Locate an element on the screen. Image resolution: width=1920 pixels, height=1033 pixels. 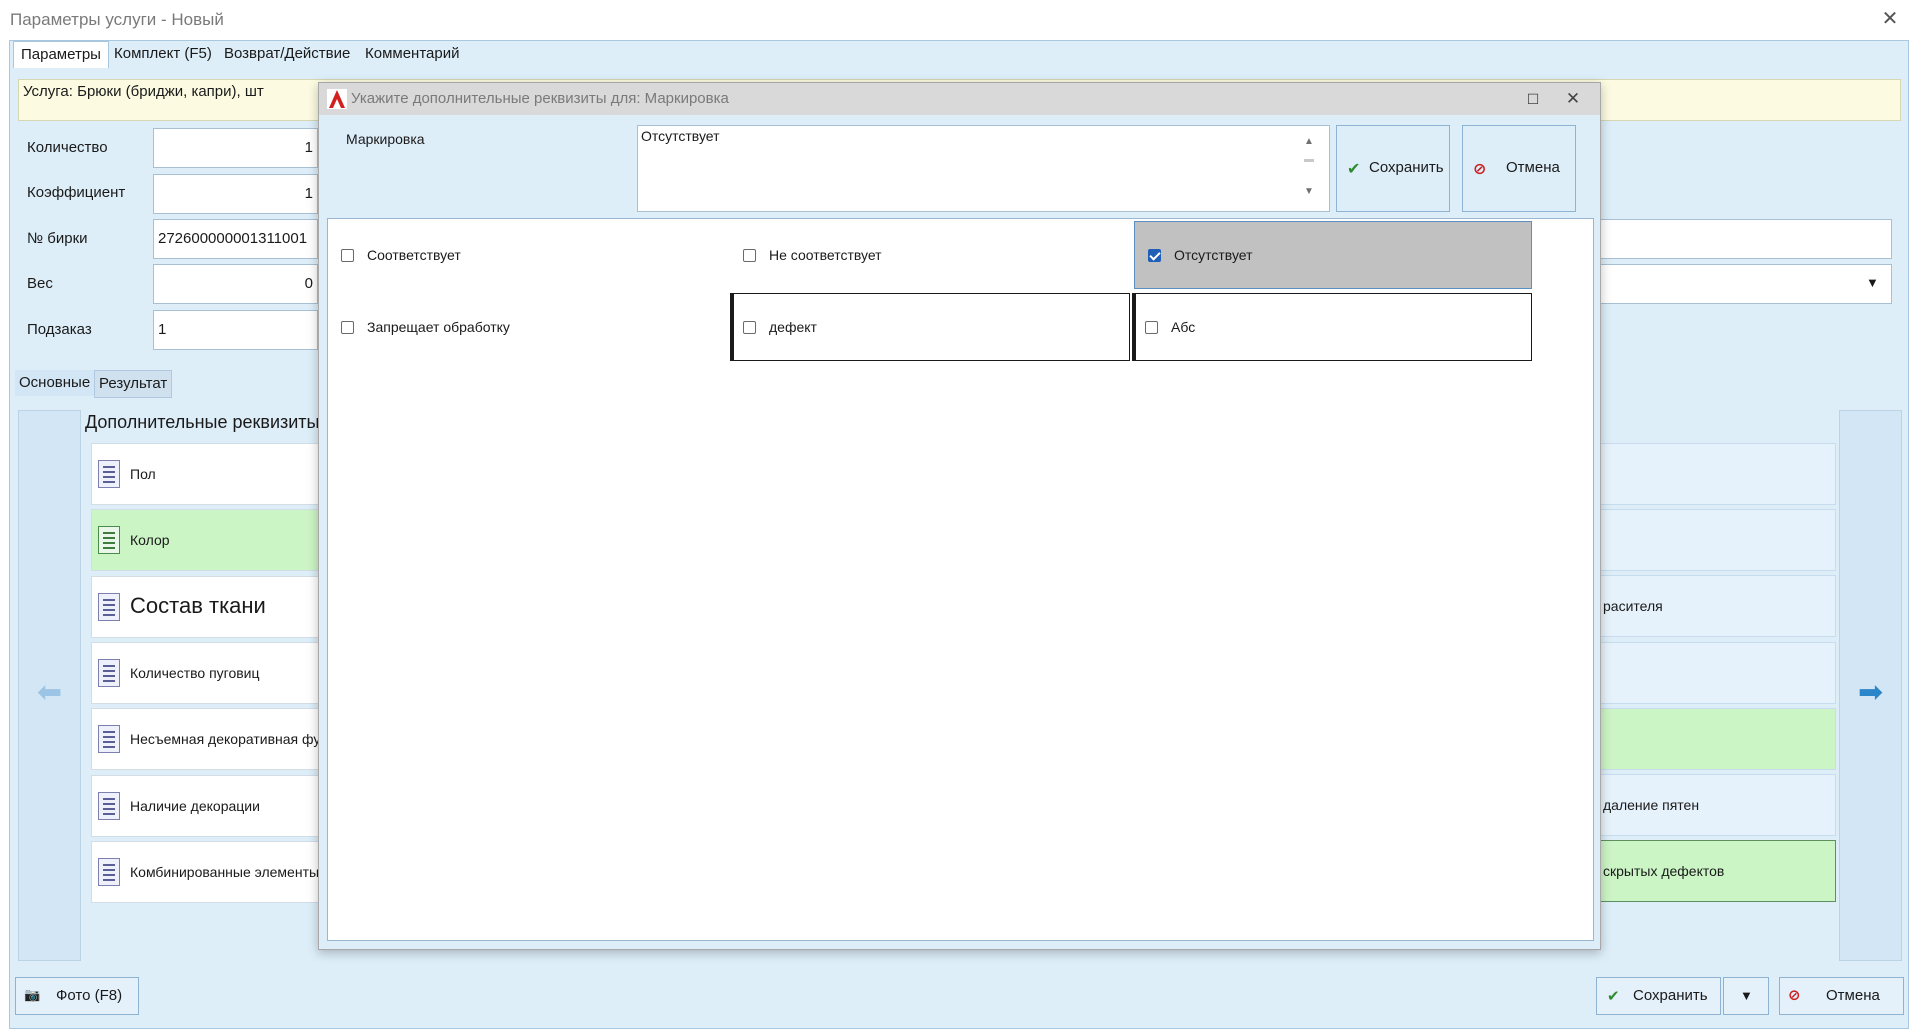
option-label: дефект is located at coordinates (793, 327).